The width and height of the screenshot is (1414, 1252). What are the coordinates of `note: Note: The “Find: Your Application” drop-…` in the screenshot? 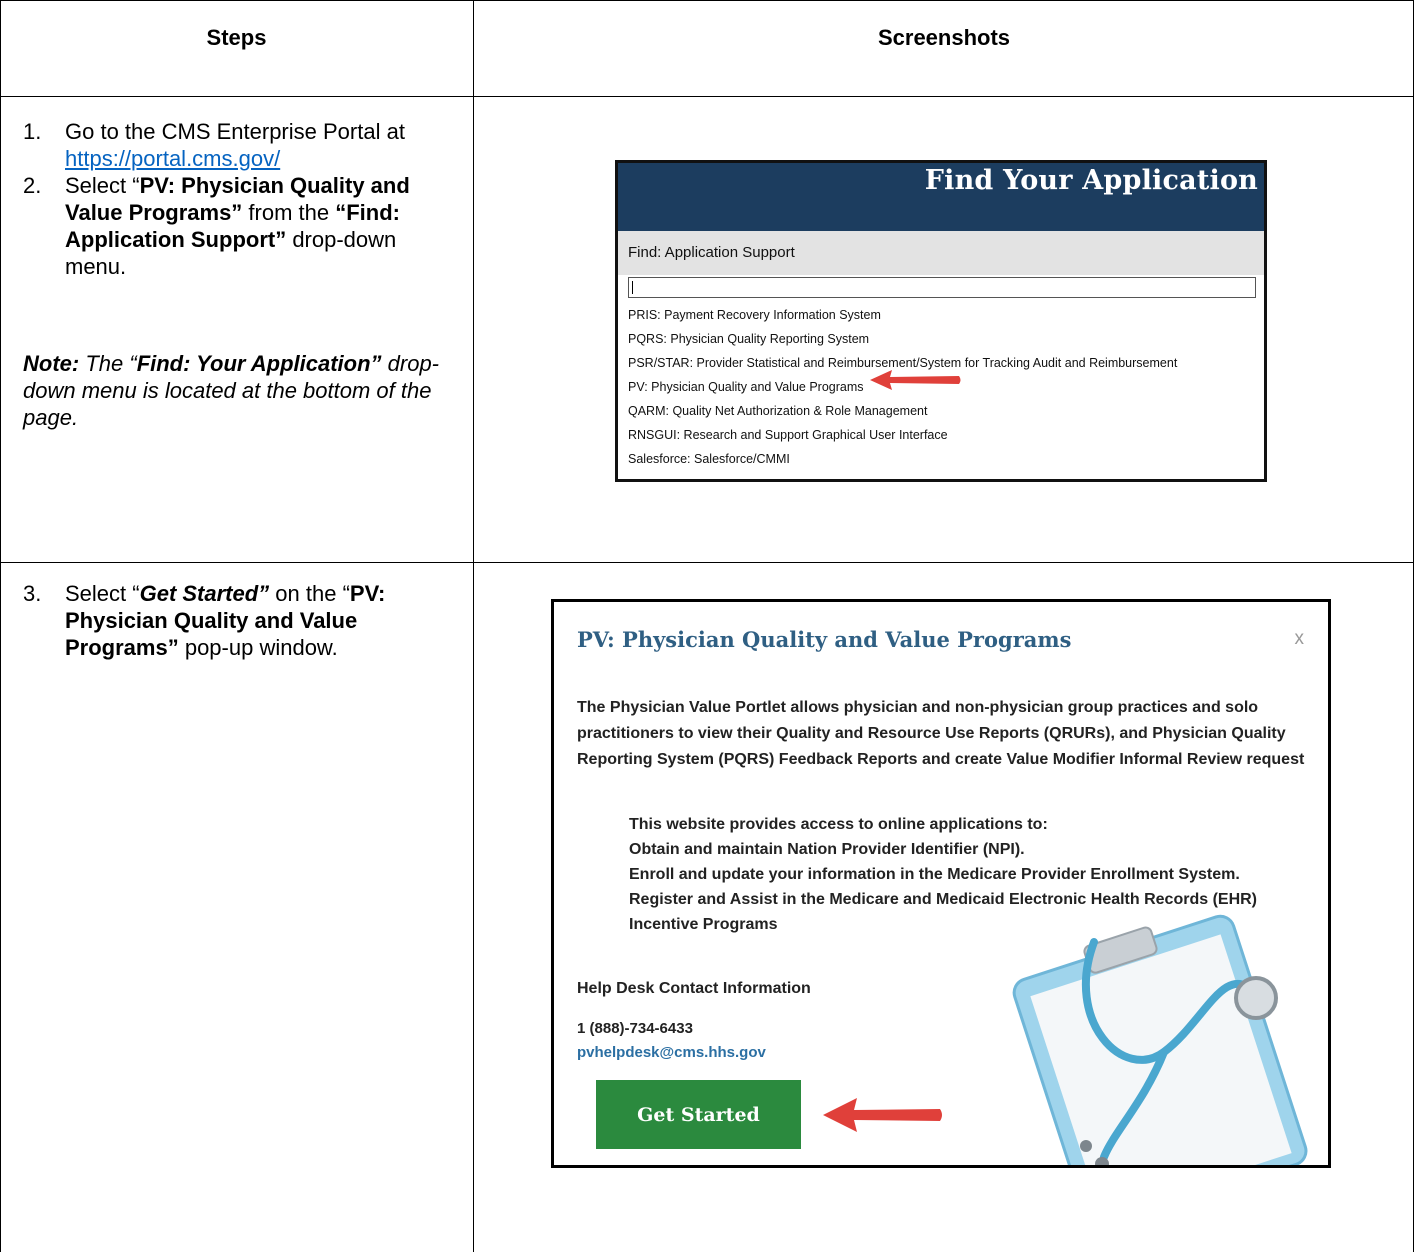 It's located at (243, 390).